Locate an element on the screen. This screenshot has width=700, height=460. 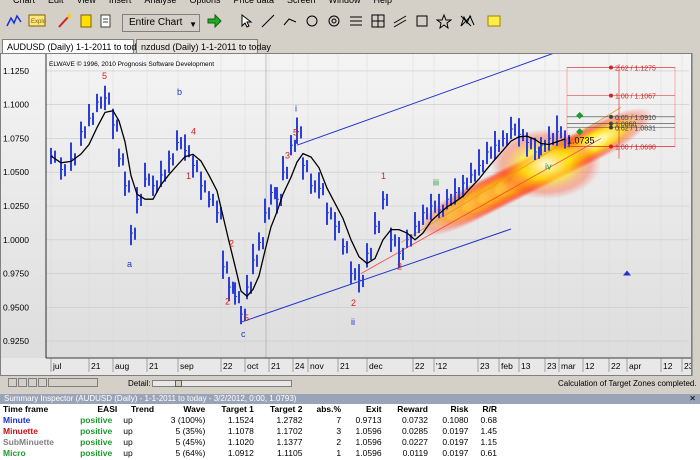
menu-item-edit: Edit is located at coordinates (56, 2).